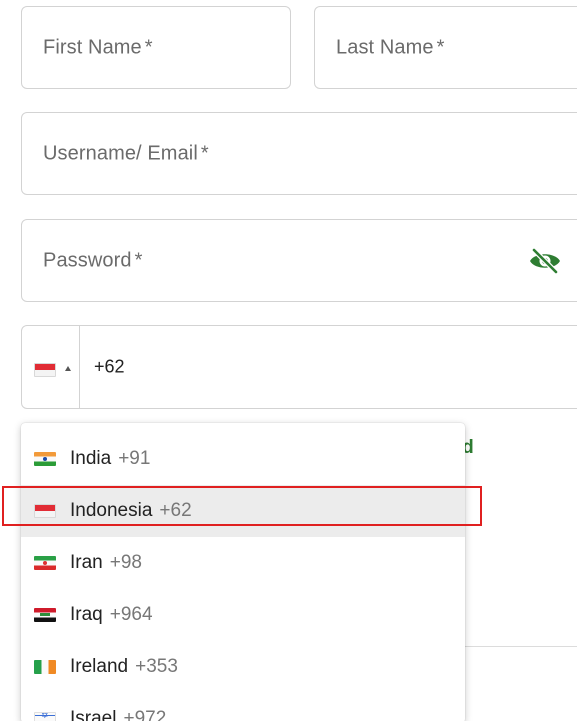 This screenshot has width=577, height=721. Describe the element at coordinates (175, 510) in the screenshot. I see `country-dial-code: +62` at that location.